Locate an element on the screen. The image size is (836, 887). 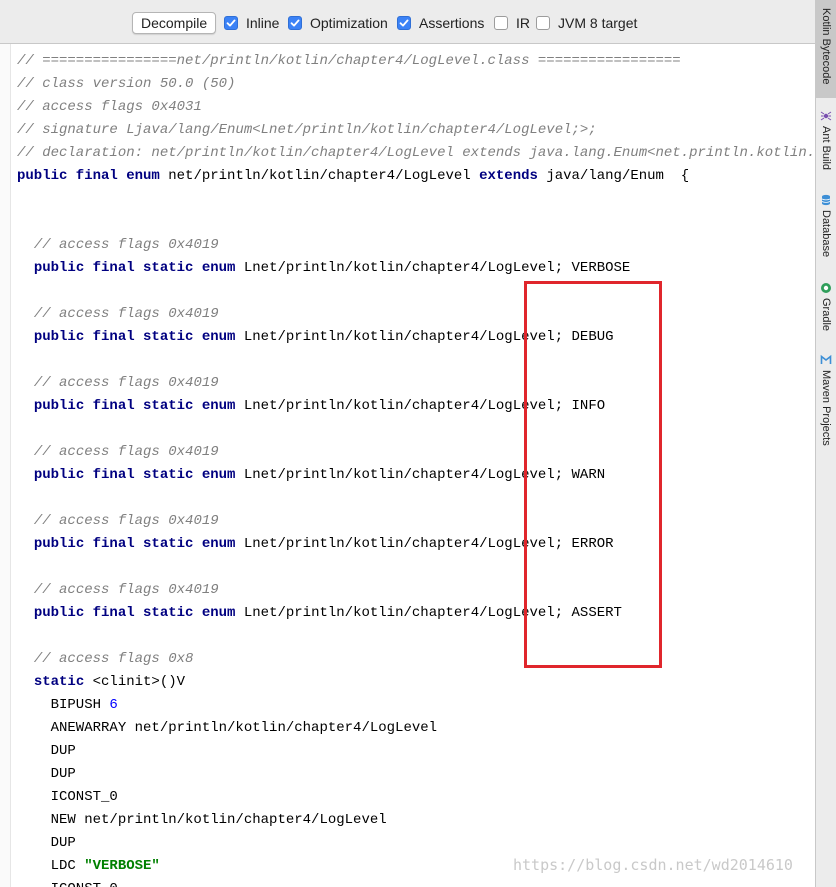
optimization-label: Optimization is located at coordinates (349, 23).